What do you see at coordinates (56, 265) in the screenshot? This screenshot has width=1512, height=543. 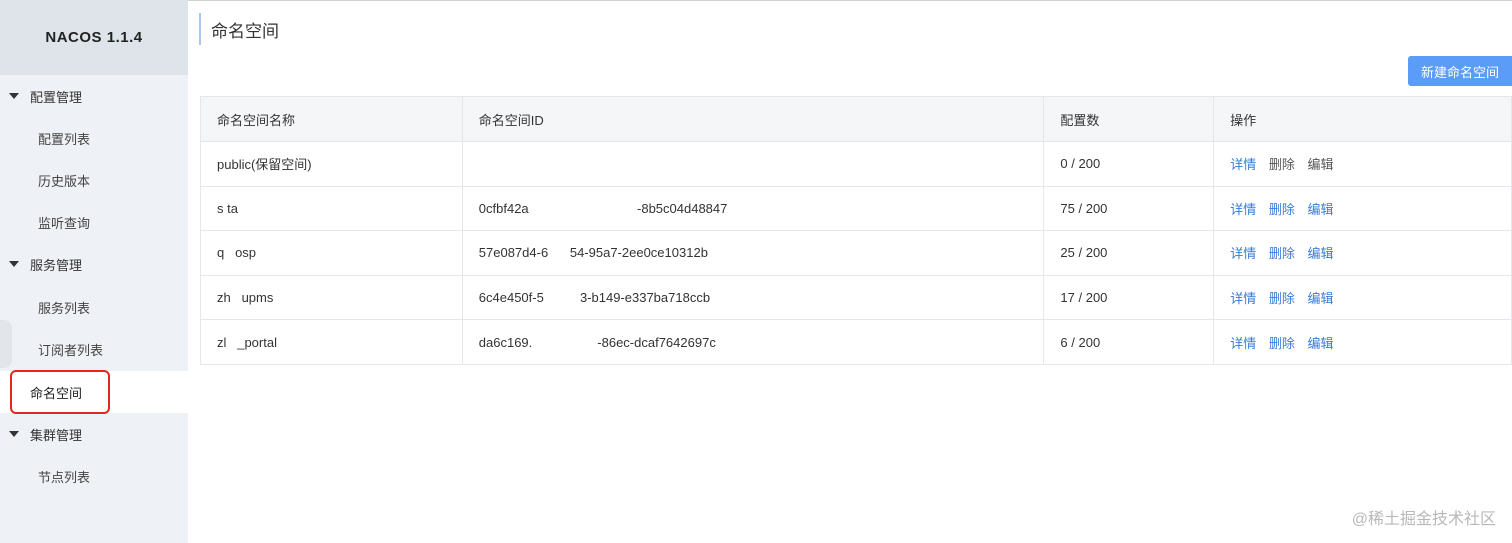 I see `nav-group-label: 服务管理` at bounding box center [56, 265].